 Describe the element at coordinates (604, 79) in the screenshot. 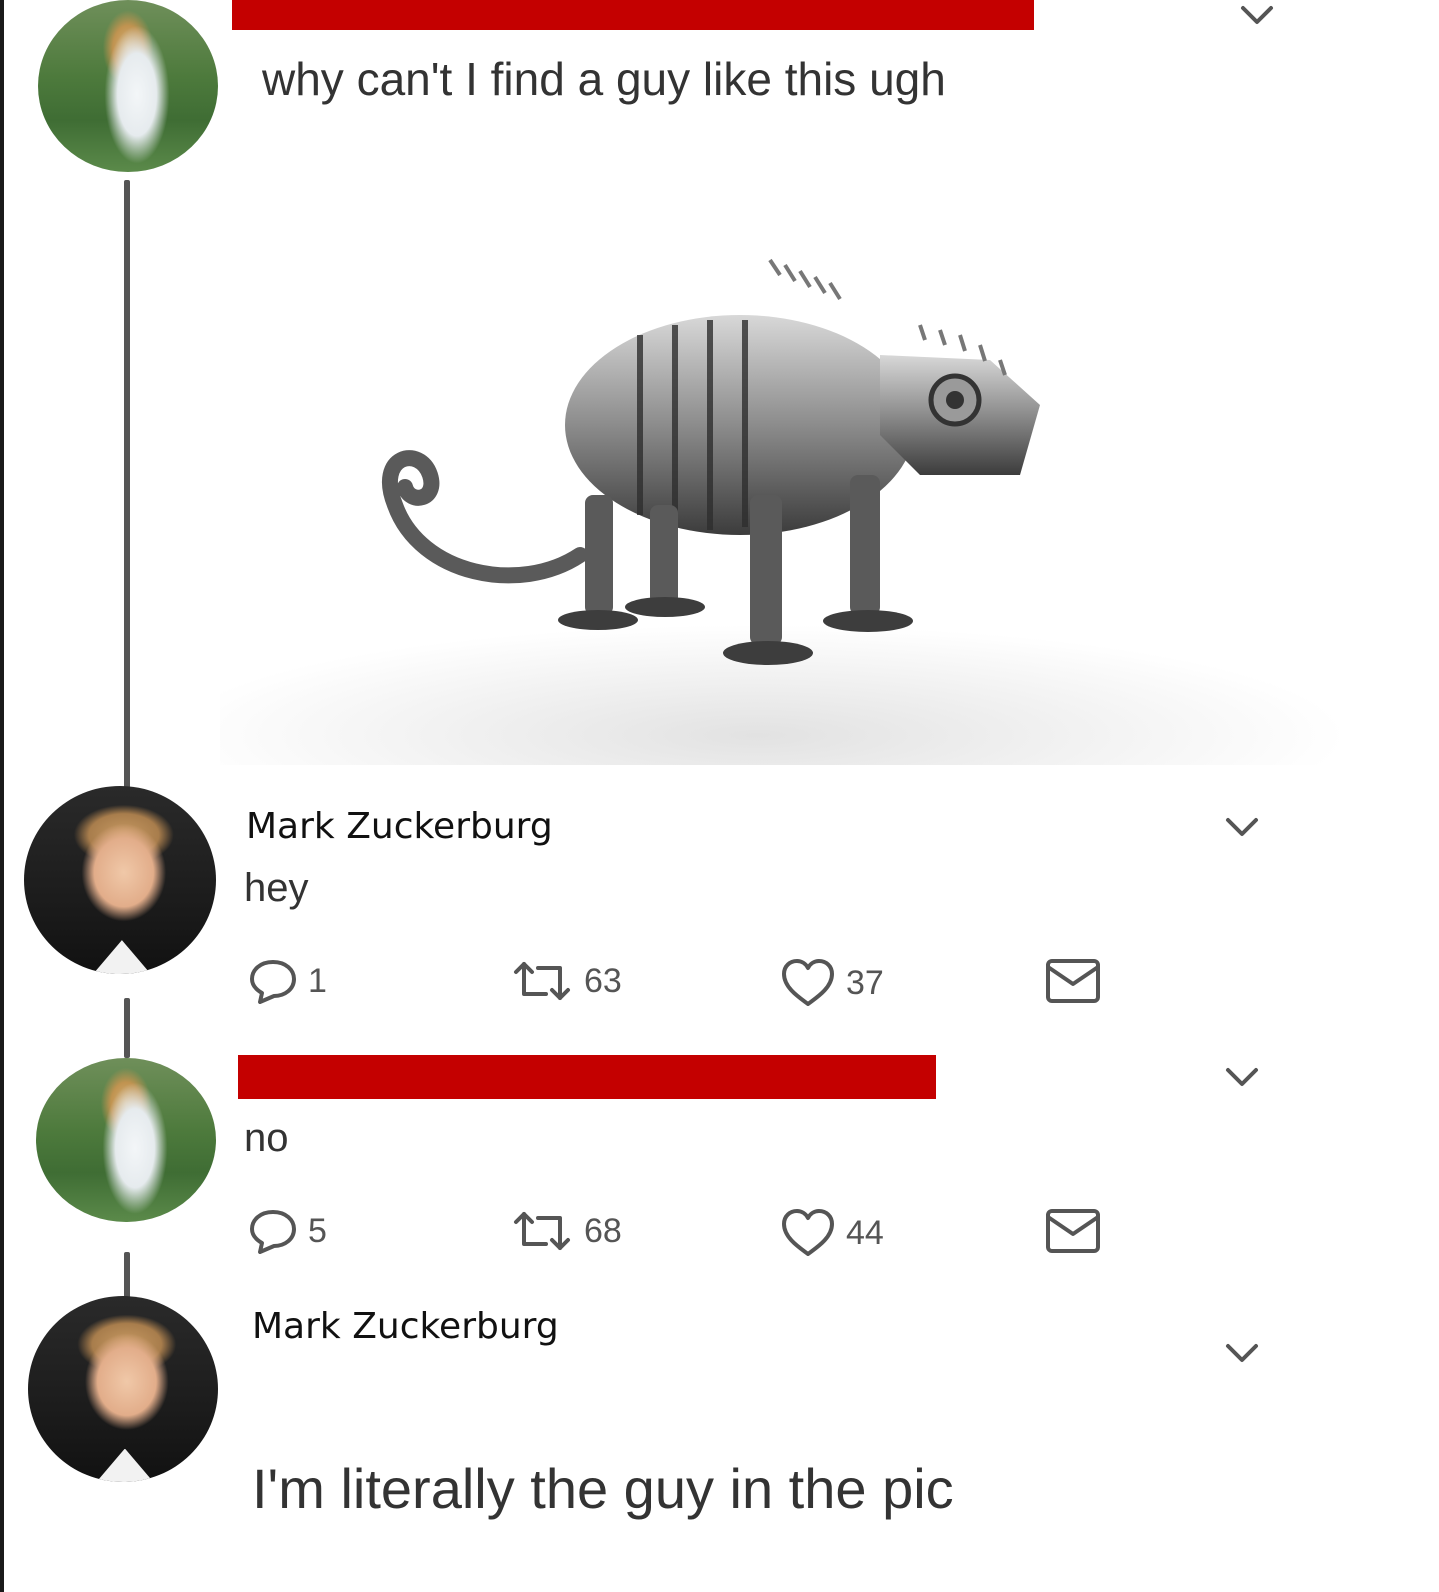

I see `tweet-text: why can't I find a guy like this ugh` at that location.